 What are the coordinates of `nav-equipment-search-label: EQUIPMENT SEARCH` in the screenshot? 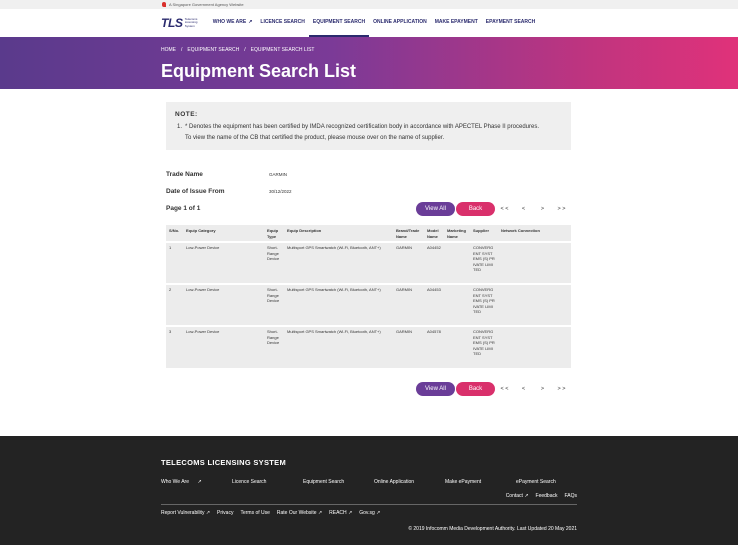 It's located at (339, 22).